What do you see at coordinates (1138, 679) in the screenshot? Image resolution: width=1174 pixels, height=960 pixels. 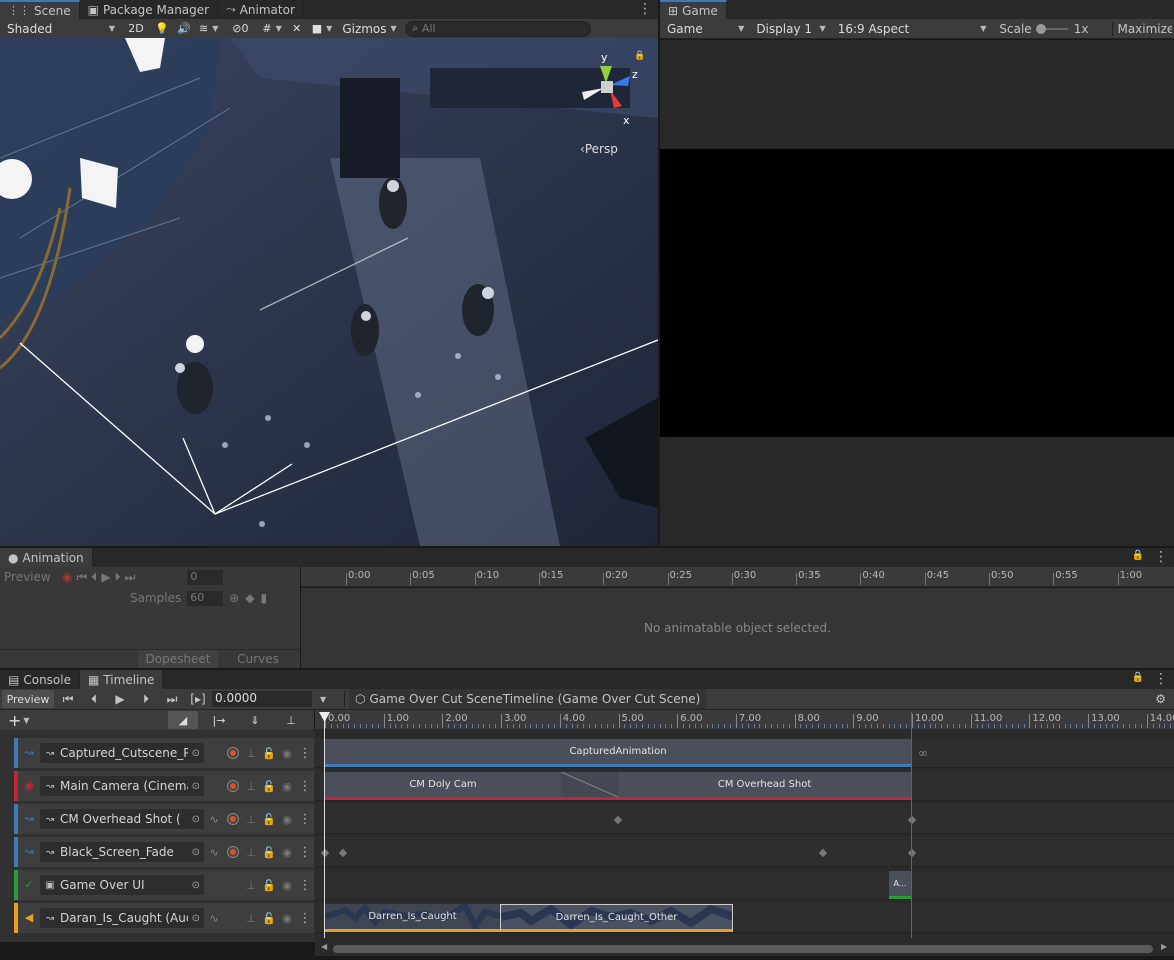 I see `lock-icon: 🔒` at bounding box center [1138, 679].